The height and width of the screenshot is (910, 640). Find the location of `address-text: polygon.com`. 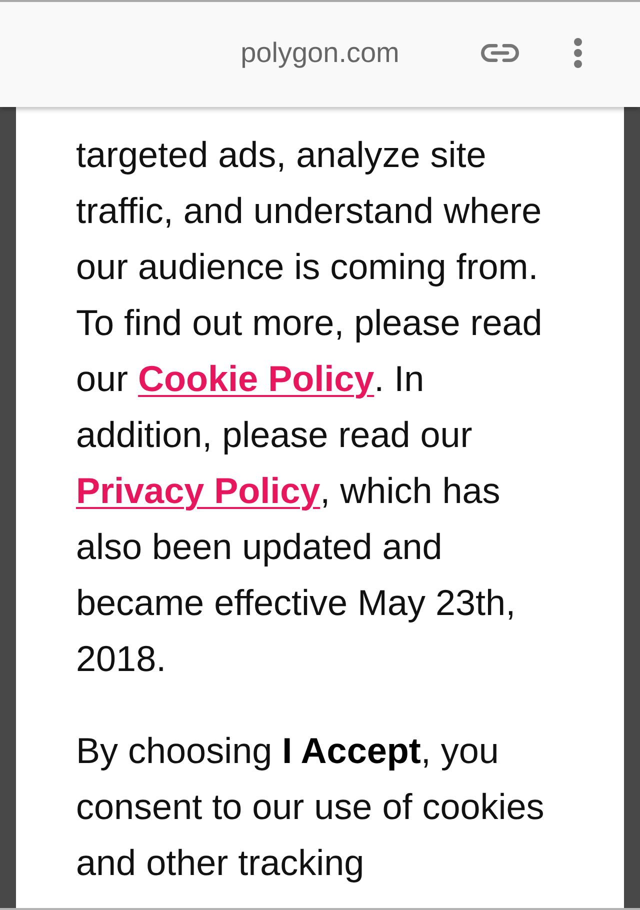

address-text: polygon.com is located at coordinates (320, 52).